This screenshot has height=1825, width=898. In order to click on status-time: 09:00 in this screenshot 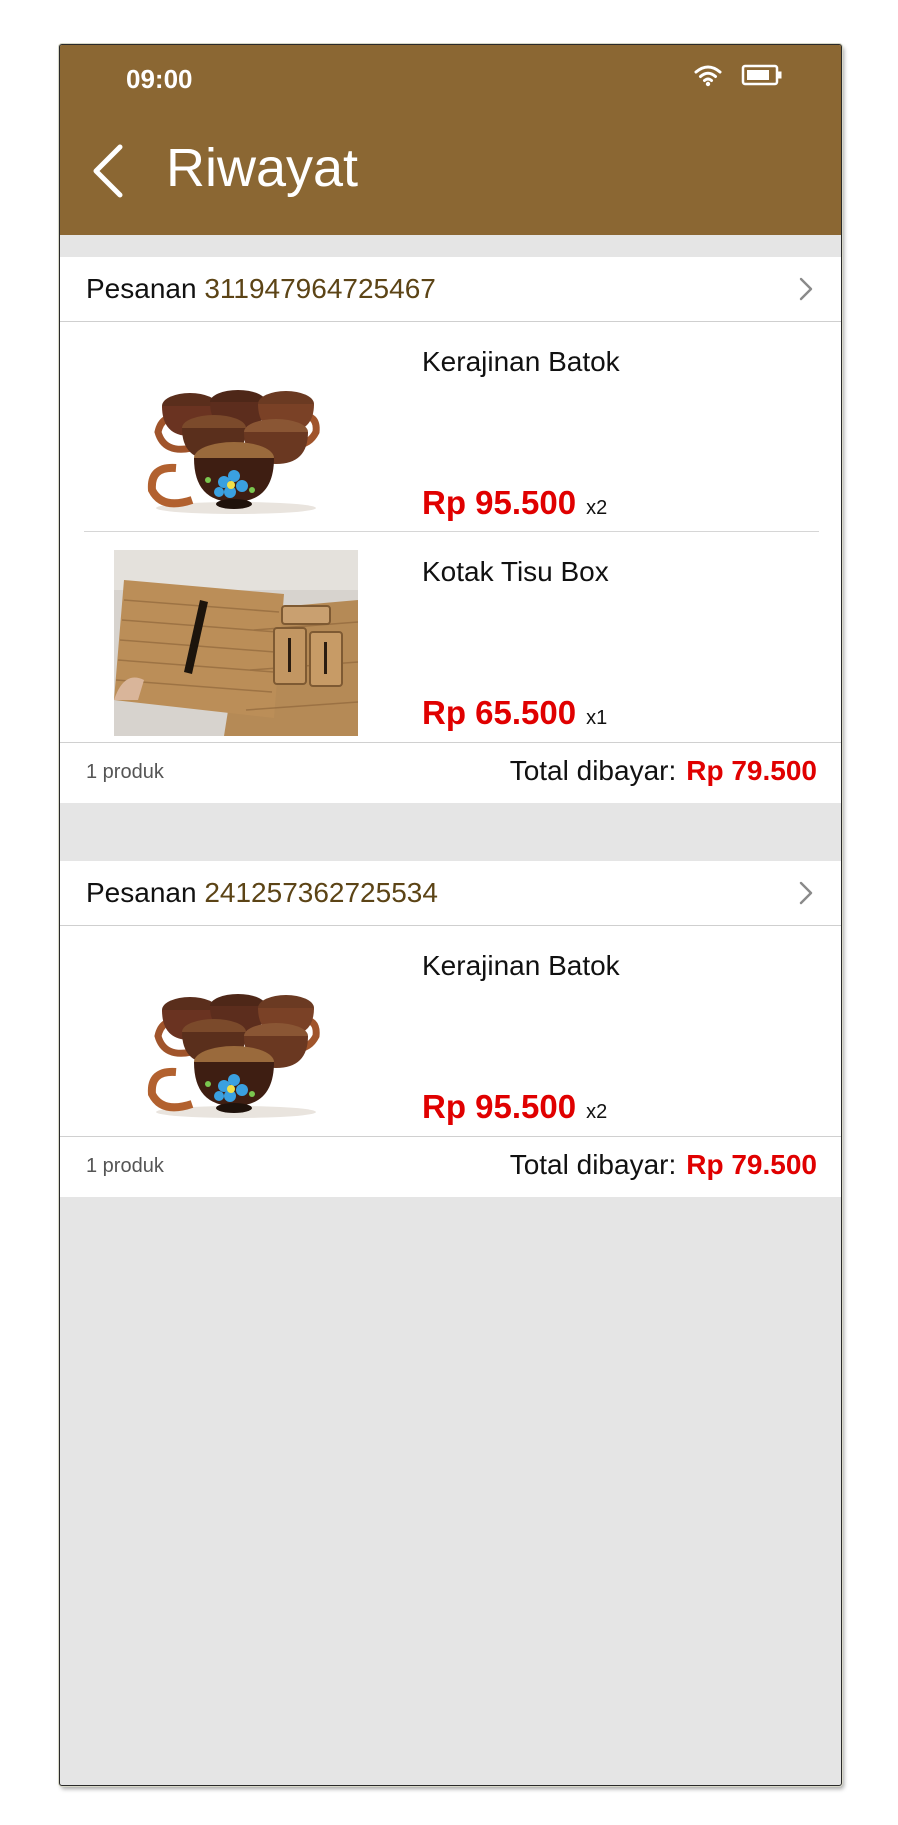, I will do `click(159, 79)`.